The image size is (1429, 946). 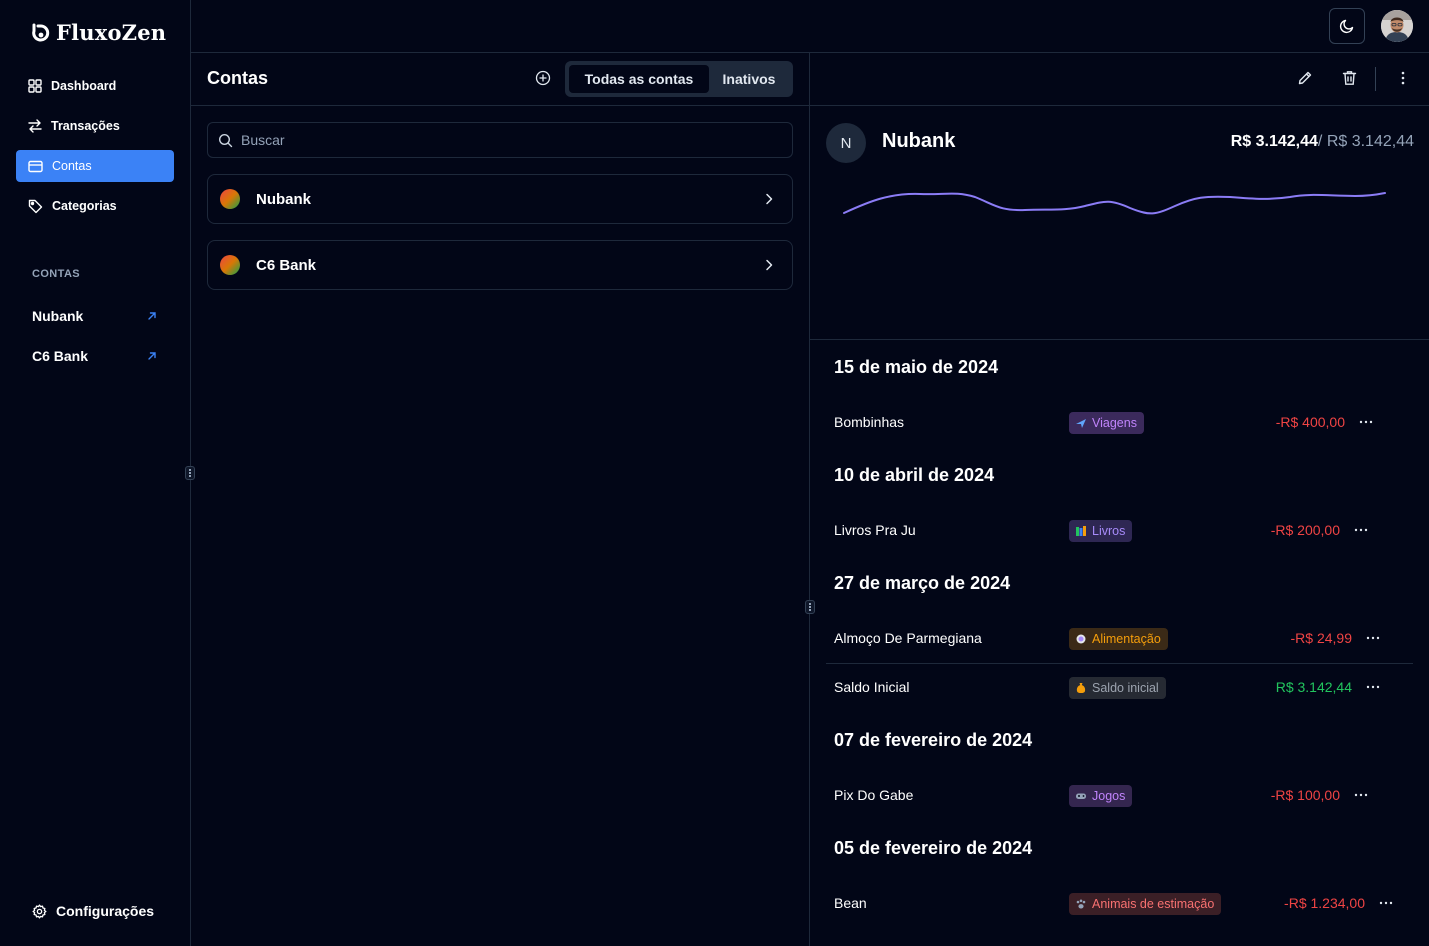 What do you see at coordinates (284, 199) in the screenshot?
I see `account-card-name: Nubank` at bounding box center [284, 199].